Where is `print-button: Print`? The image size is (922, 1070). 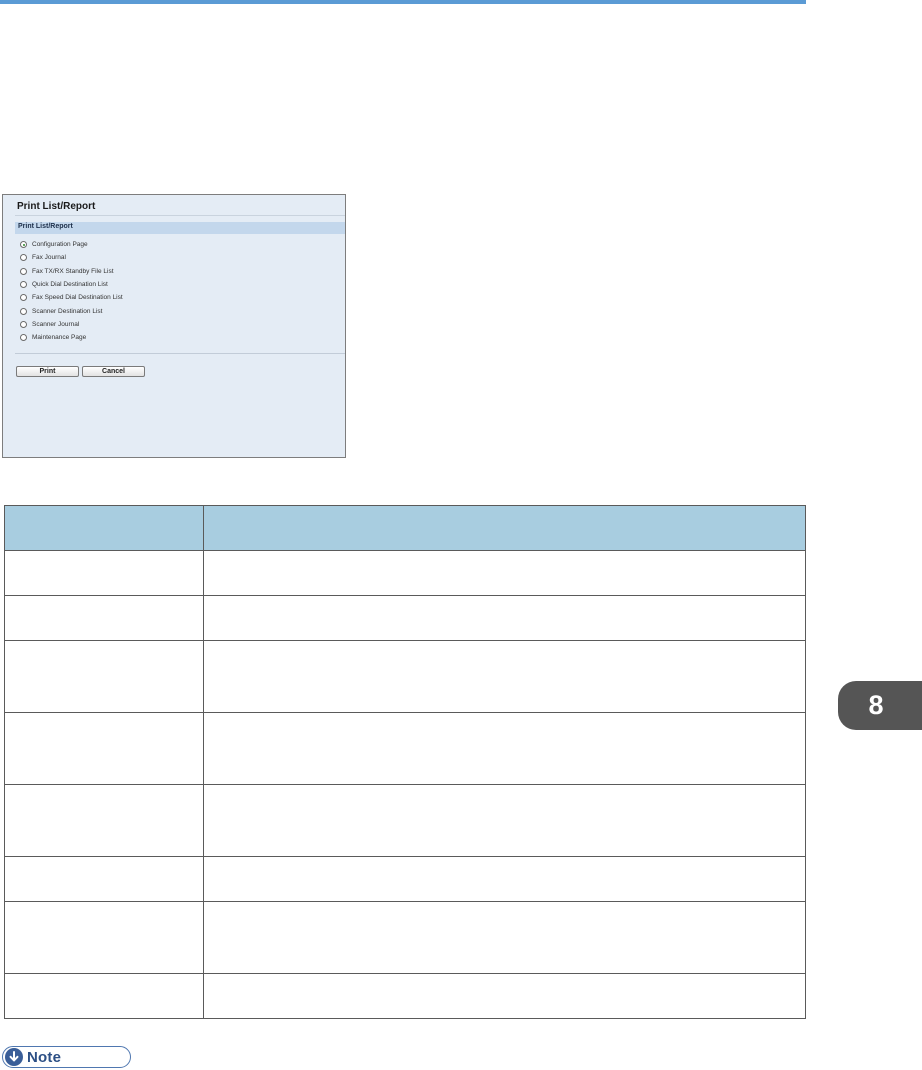 print-button: Print is located at coordinates (47, 371).